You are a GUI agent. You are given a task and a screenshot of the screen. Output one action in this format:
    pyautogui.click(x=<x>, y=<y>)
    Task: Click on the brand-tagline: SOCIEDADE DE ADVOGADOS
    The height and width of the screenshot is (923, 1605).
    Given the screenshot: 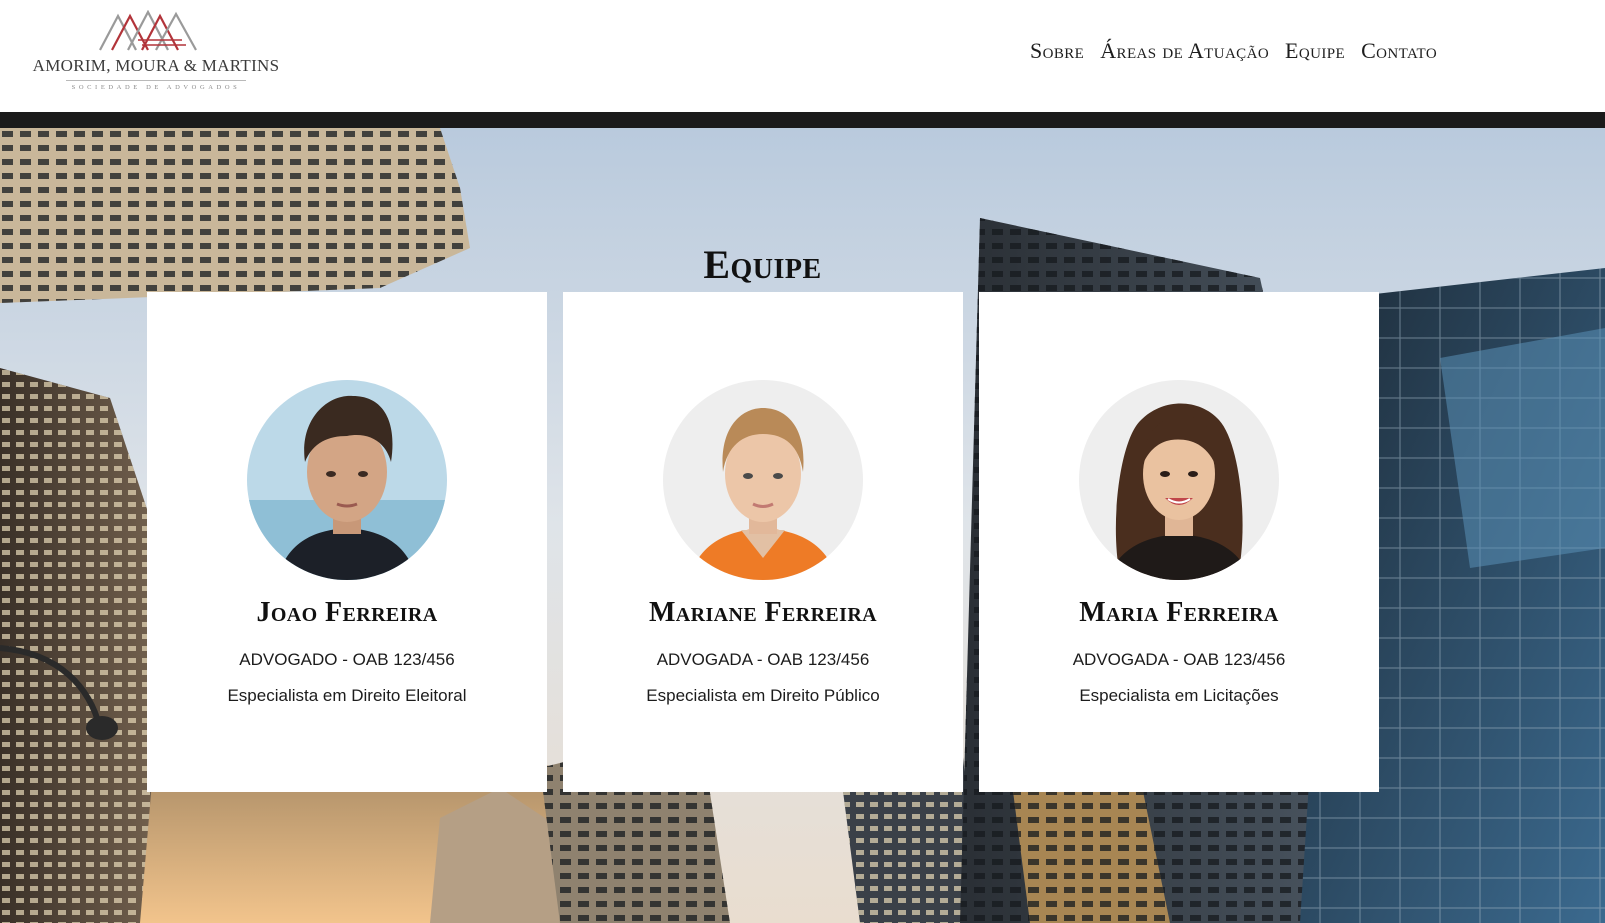 What is the action you would take?
    pyautogui.click(x=156, y=87)
    